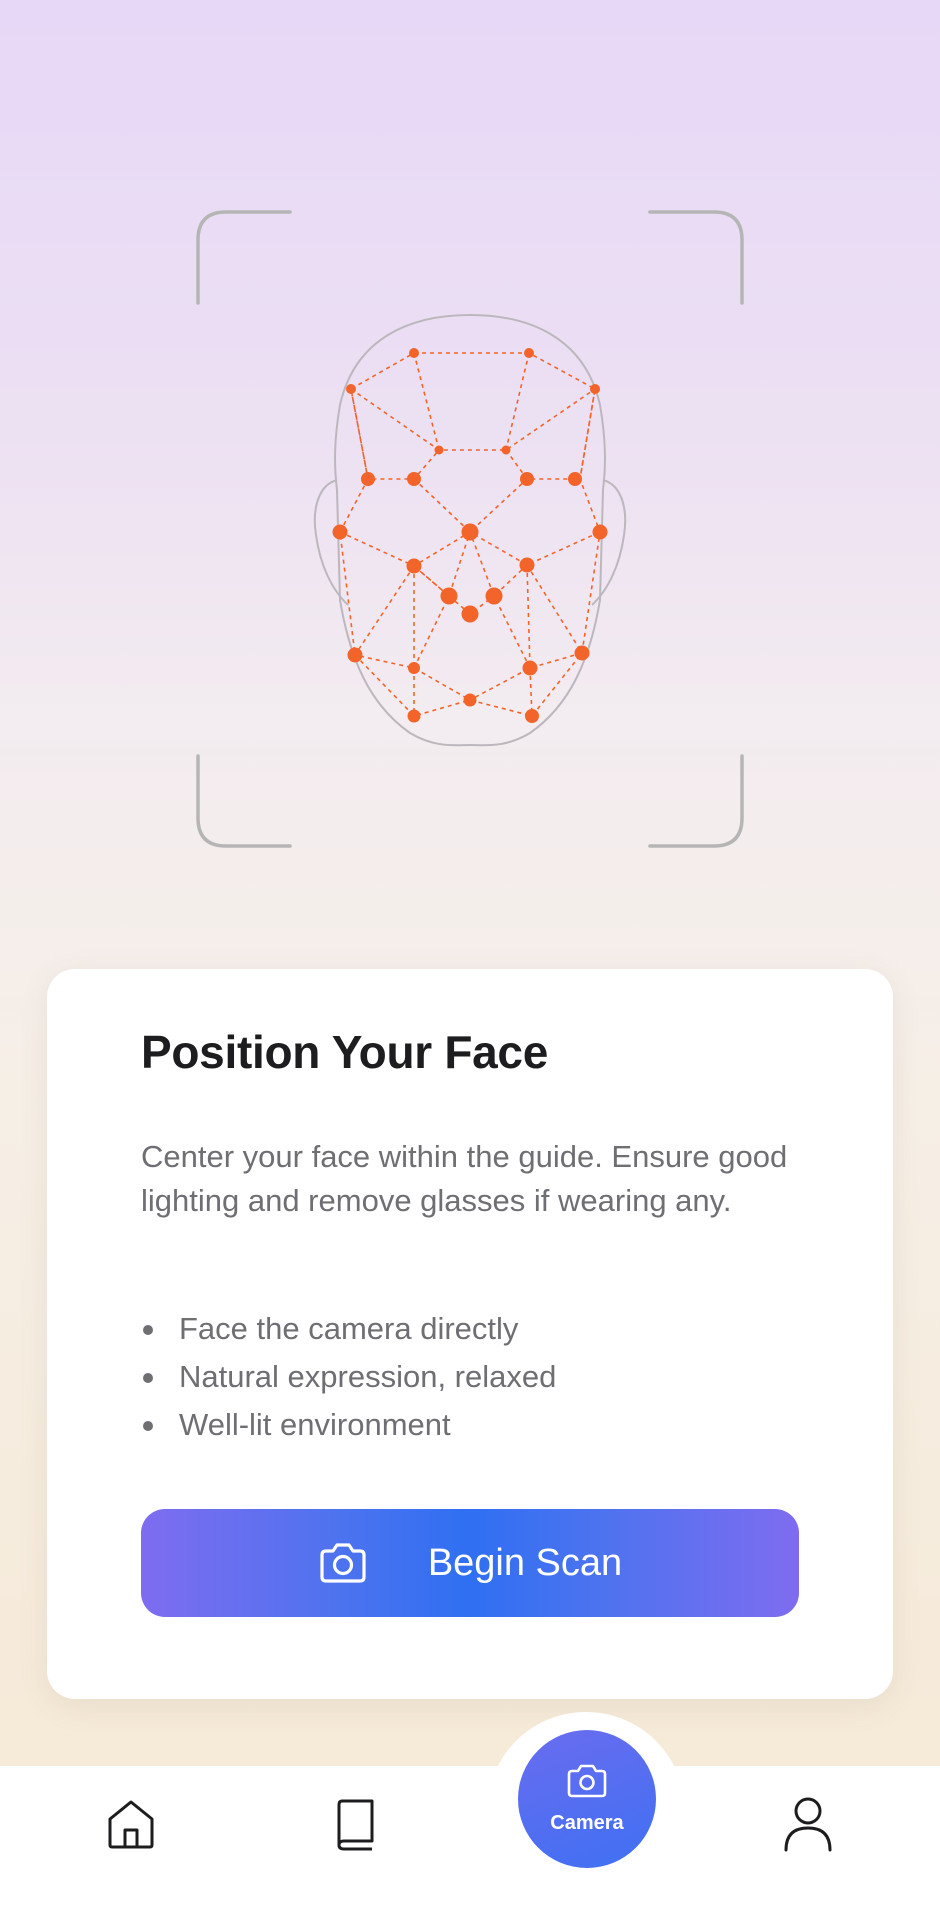 The height and width of the screenshot is (1920, 940). What do you see at coordinates (344, 1052) in the screenshot?
I see `card-title: Position Your Face` at bounding box center [344, 1052].